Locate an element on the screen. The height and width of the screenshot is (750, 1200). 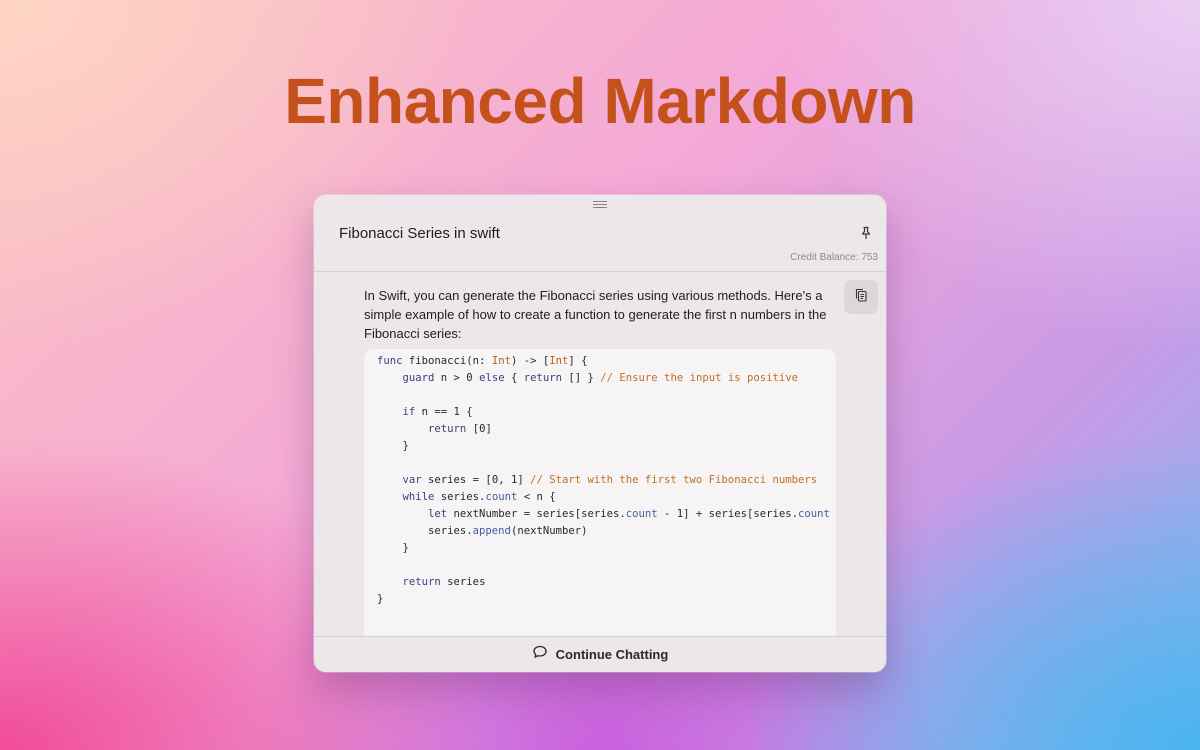
code-line: if n == 1 { is located at coordinates (437, 412).